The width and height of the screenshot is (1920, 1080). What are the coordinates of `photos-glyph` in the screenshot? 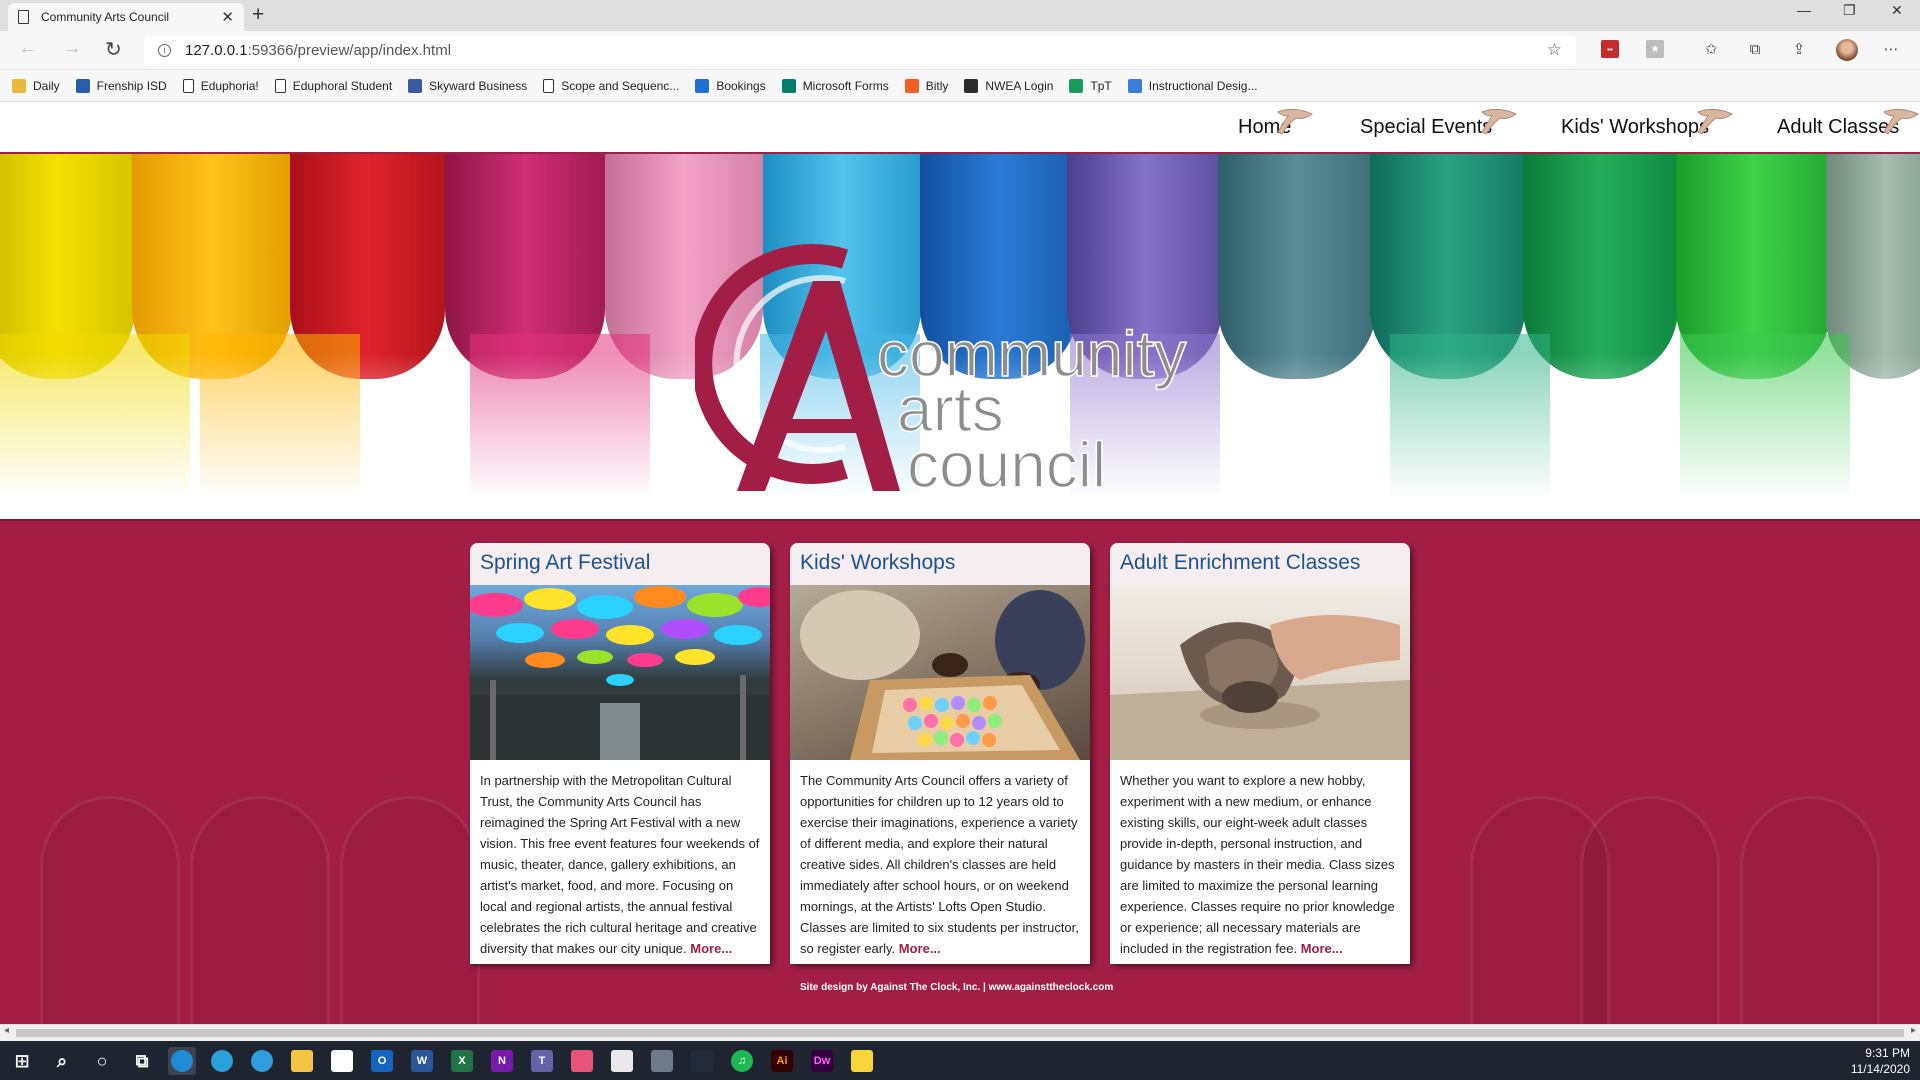 It's located at (582, 1061).